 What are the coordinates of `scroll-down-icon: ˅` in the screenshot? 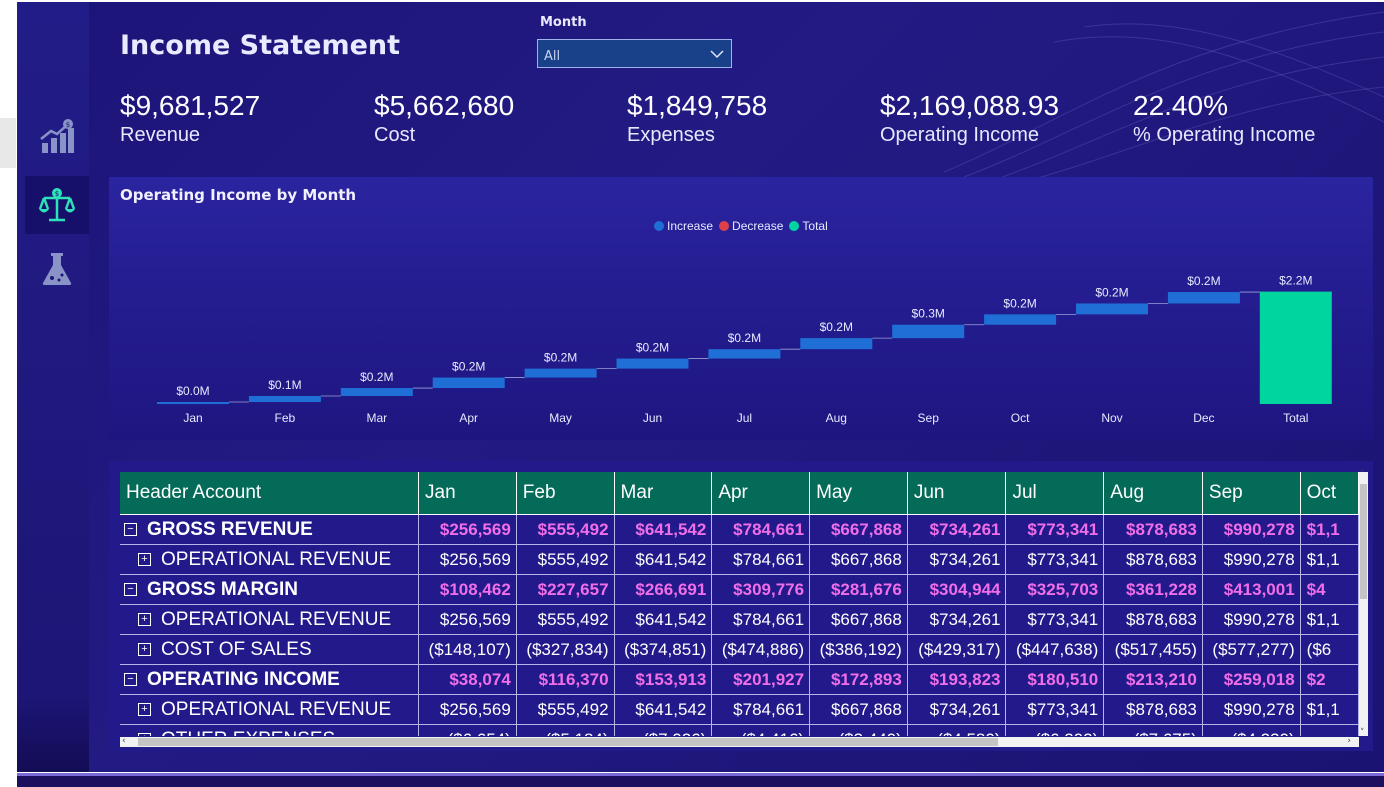 It's located at (1362, 733).